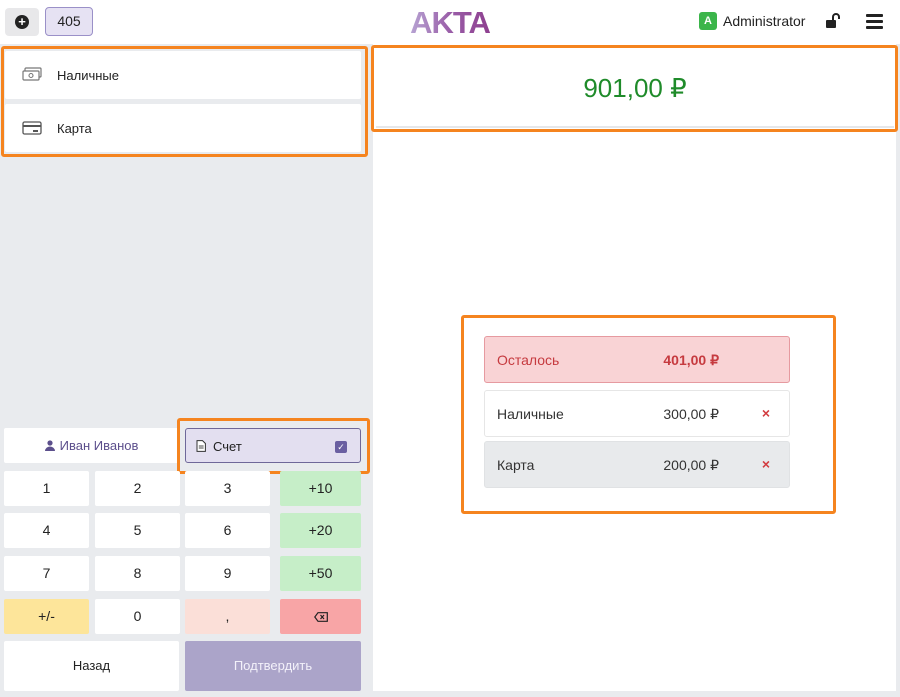 The image size is (900, 697). Describe the element at coordinates (691, 360) in the screenshot. I see `remaining-amount: 401,00 ₽` at that location.